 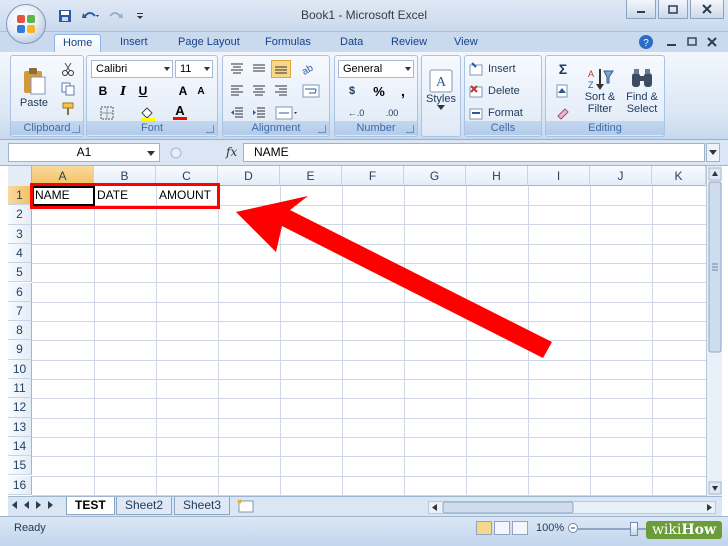 I want to click on close-icon, so click(x=707, y=9).